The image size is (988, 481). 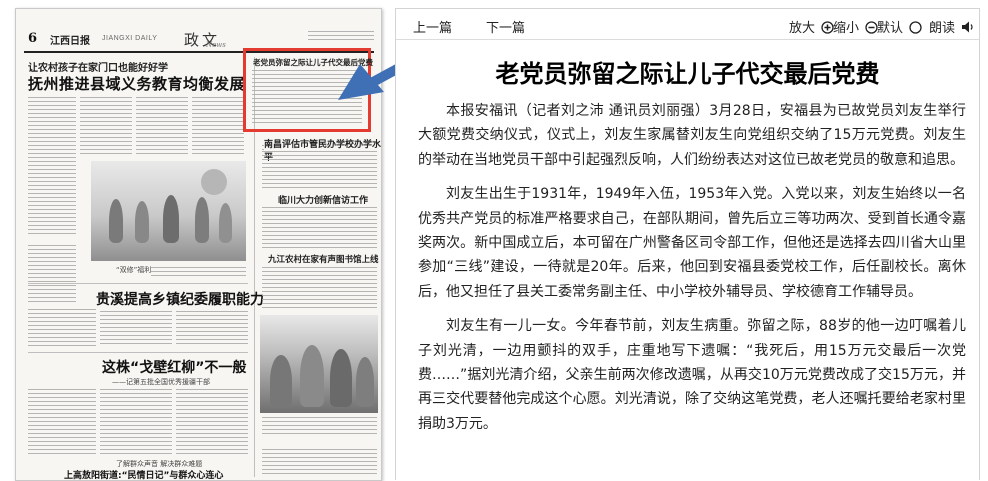 I want to click on newspaper-masthead: 江西日报, so click(x=70, y=41).